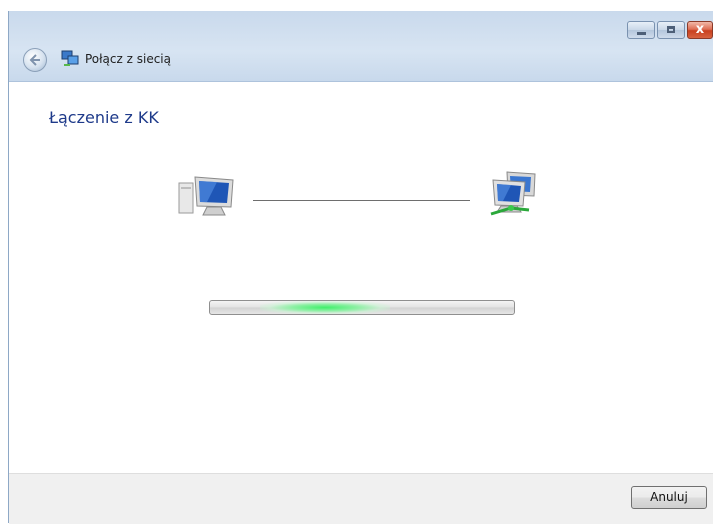  Describe the element at coordinates (669, 497) in the screenshot. I see `cancel-button: Anuluj` at that location.